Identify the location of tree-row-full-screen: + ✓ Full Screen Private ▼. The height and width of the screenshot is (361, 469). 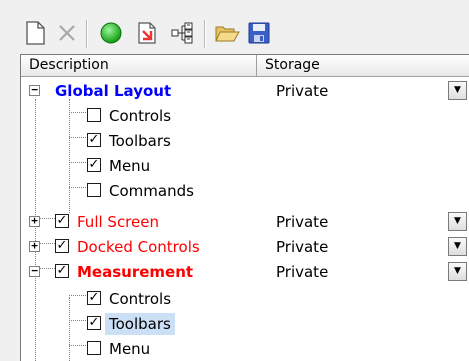
(245, 222).